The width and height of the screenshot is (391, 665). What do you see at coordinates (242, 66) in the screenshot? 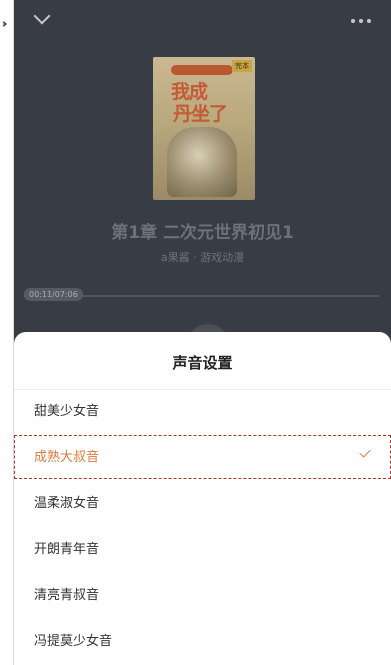
I see `cover-badge: 完本` at bounding box center [242, 66].